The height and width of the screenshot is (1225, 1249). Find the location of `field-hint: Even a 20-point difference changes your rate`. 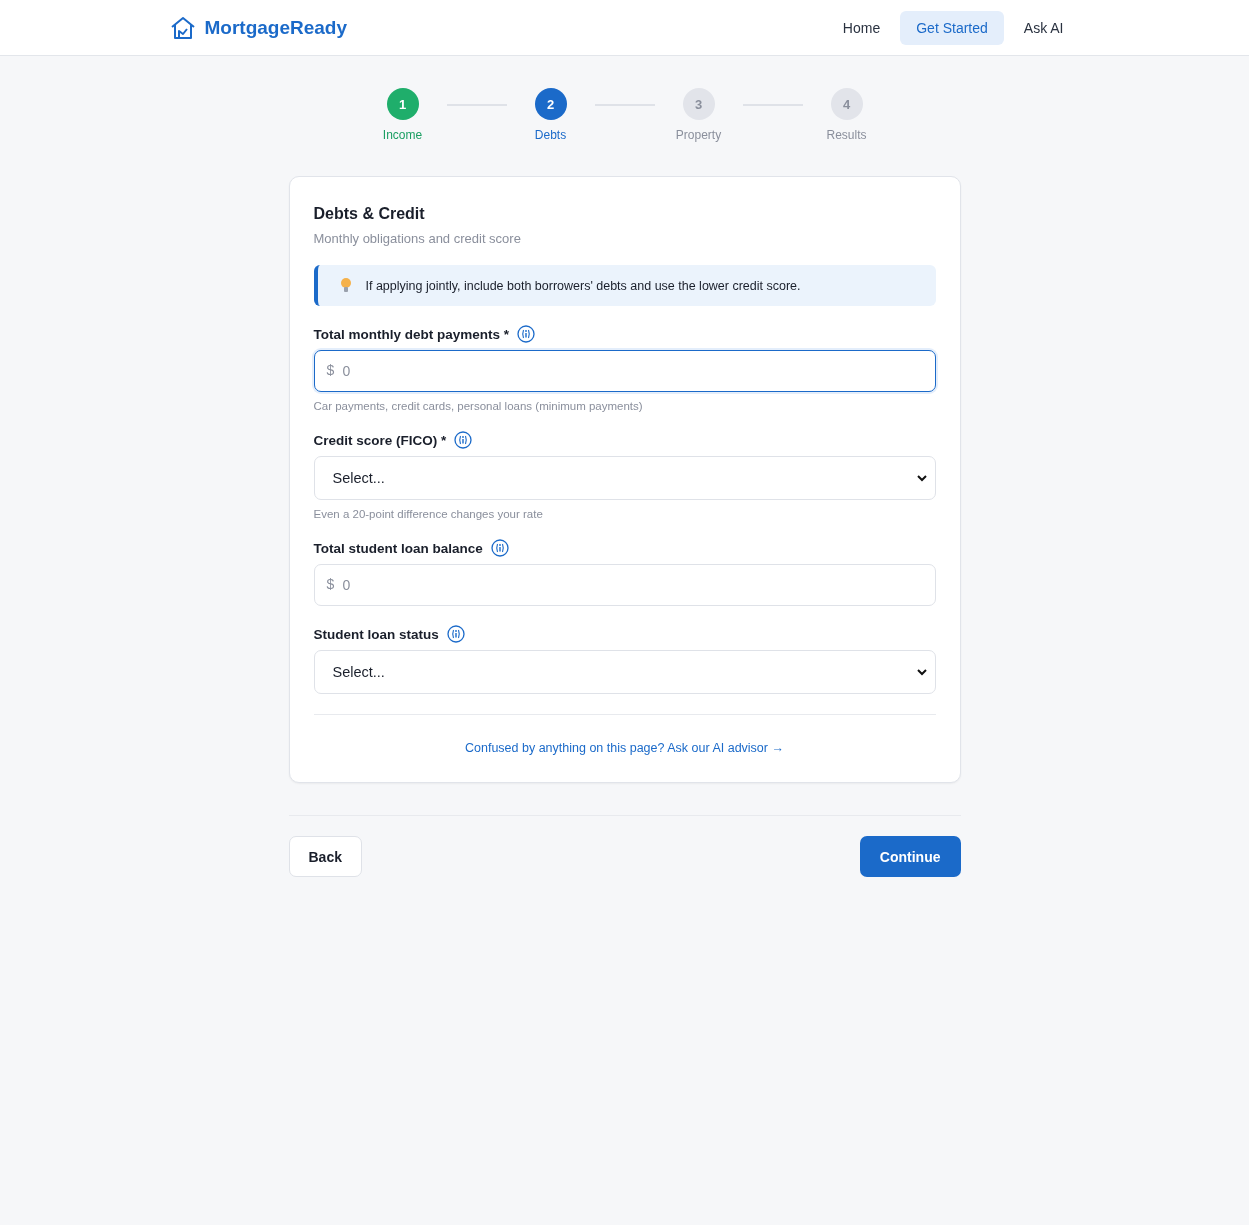

field-hint: Even a 20-point difference changes your rate is located at coordinates (428, 514).